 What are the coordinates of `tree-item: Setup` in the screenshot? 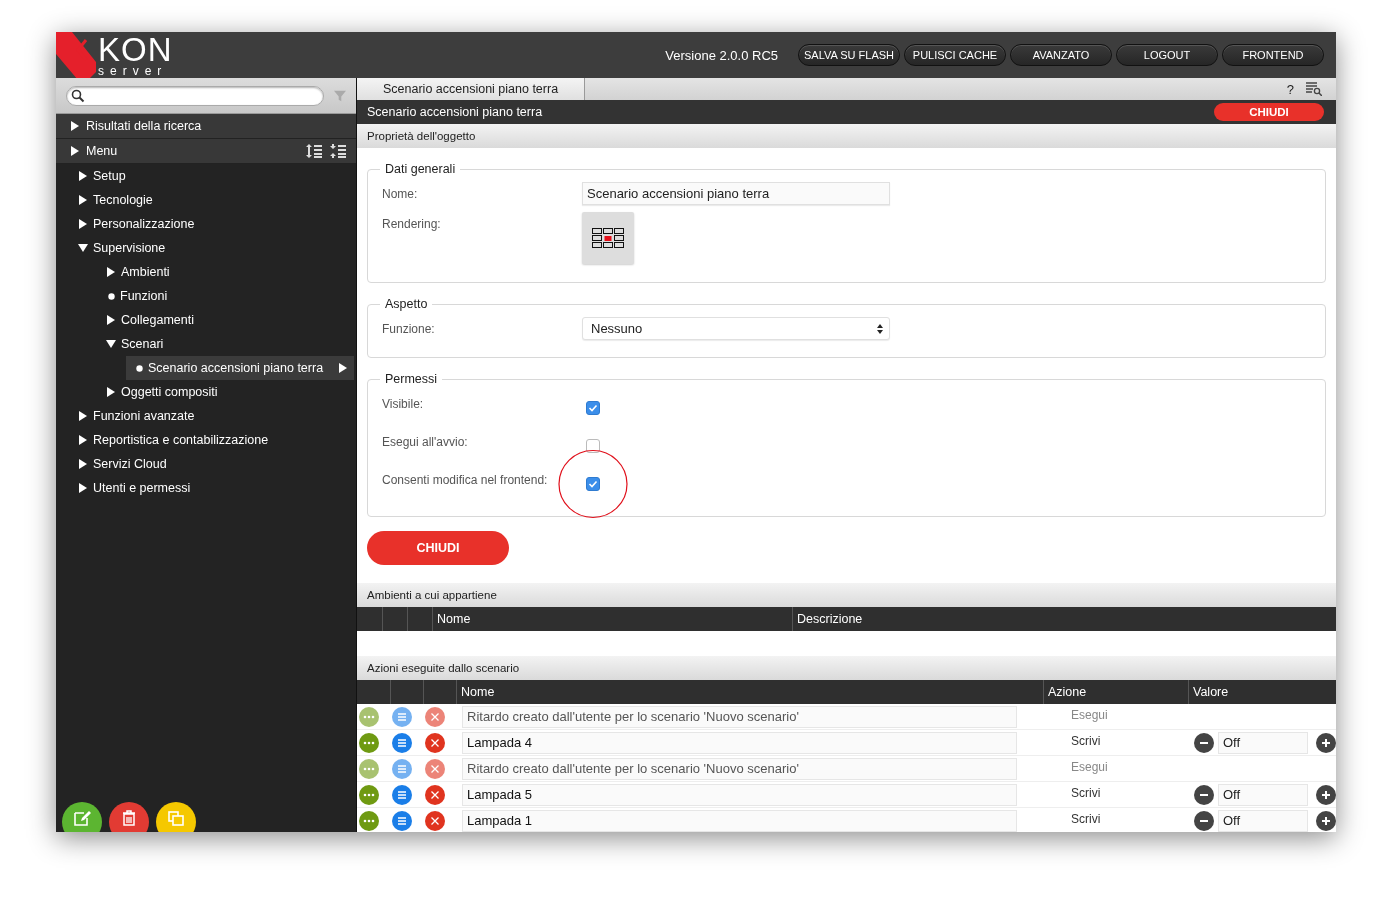 It's located at (109, 176).